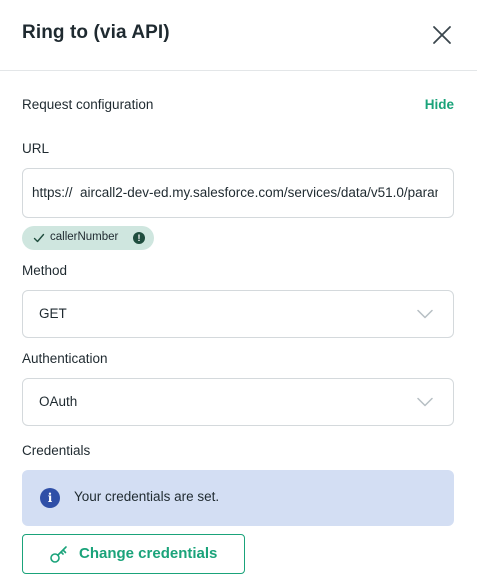 Image resolution: width=477 pixels, height=587 pixels. What do you see at coordinates (84, 237) in the screenshot?
I see `variable-chip-label: callerNumber` at bounding box center [84, 237].